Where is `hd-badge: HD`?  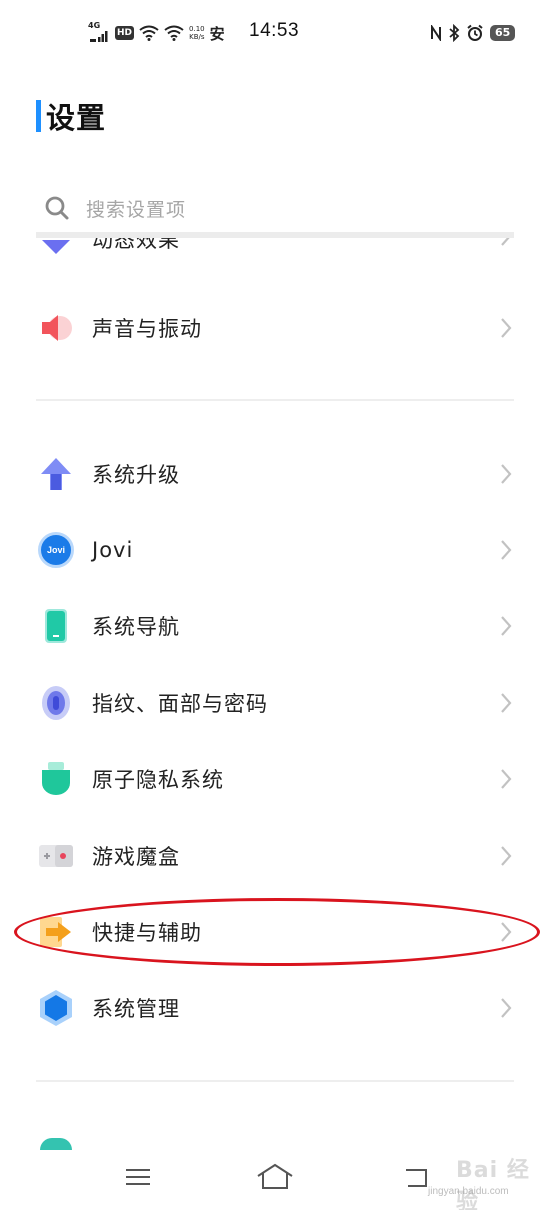 hd-badge: HD is located at coordinates (125, 33).